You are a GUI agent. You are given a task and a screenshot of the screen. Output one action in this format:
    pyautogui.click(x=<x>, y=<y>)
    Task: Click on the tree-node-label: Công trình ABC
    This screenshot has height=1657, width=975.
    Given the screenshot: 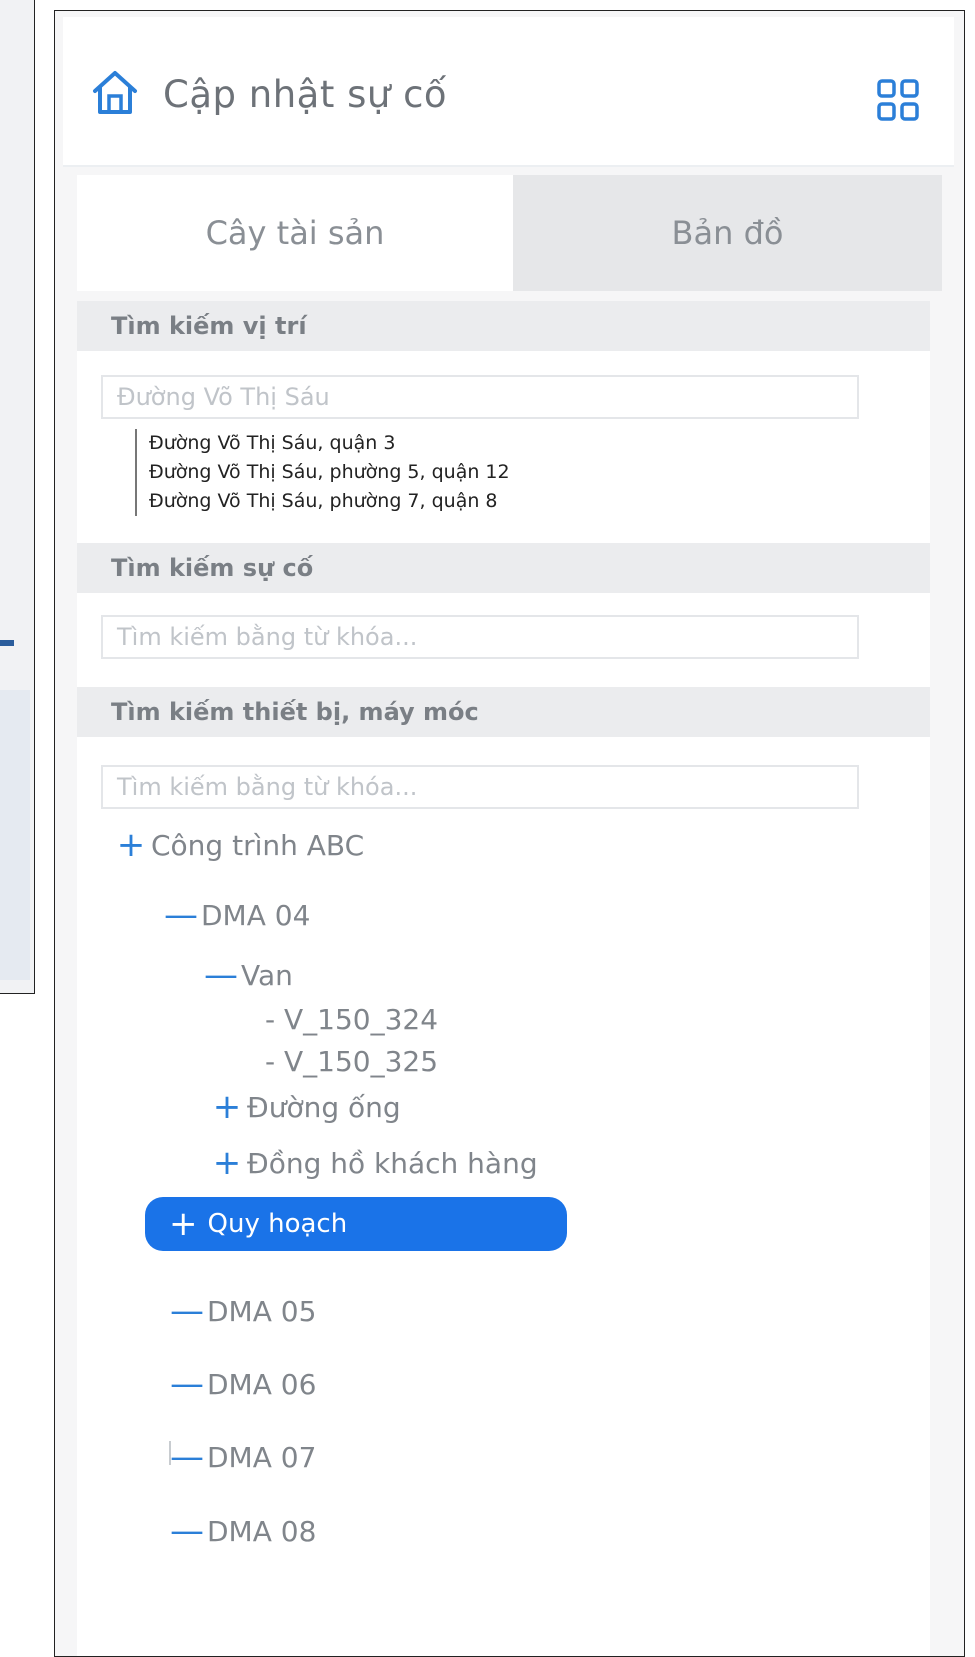 What is the action you would take?
    pyautogui.click(x=258, y=845)
    